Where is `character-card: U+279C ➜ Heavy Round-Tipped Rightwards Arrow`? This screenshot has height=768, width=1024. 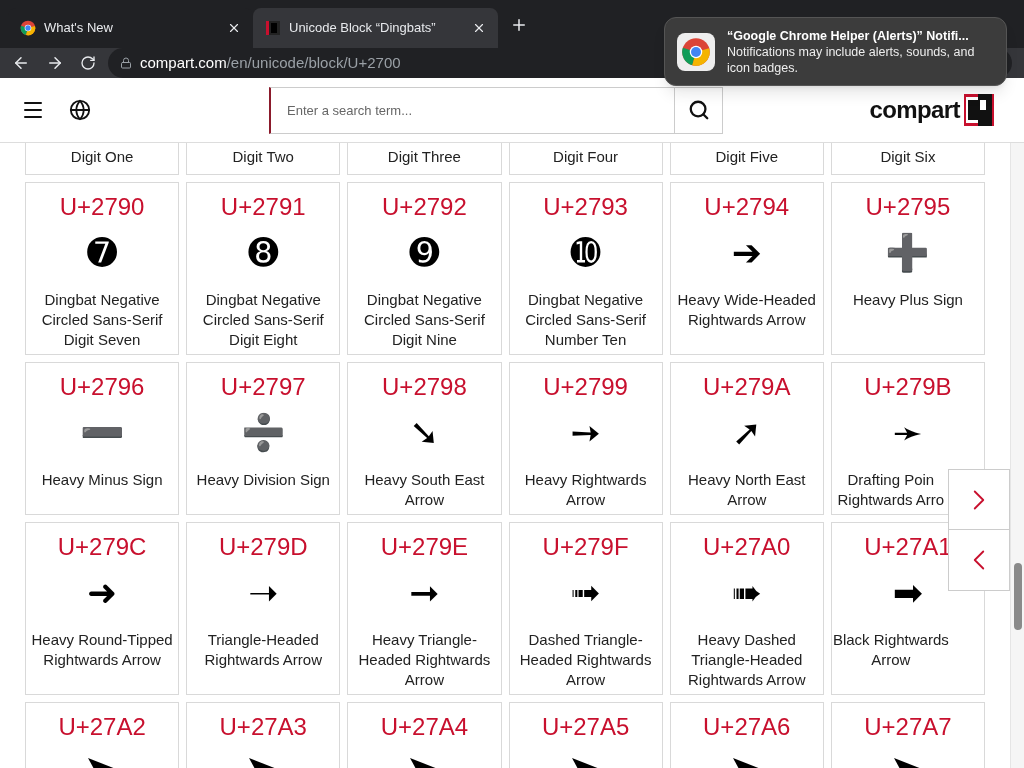 character-card: U+279C ➜ Heavy Round-Tipped Rightwards Arrow is located at coordinates (102, 608).